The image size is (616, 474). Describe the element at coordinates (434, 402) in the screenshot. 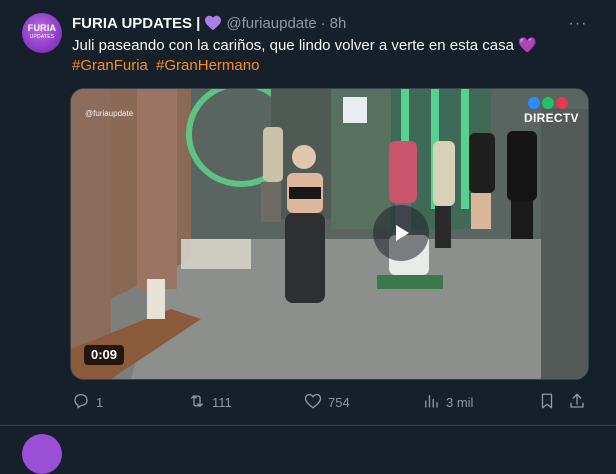

I see `views-icon` at that location.